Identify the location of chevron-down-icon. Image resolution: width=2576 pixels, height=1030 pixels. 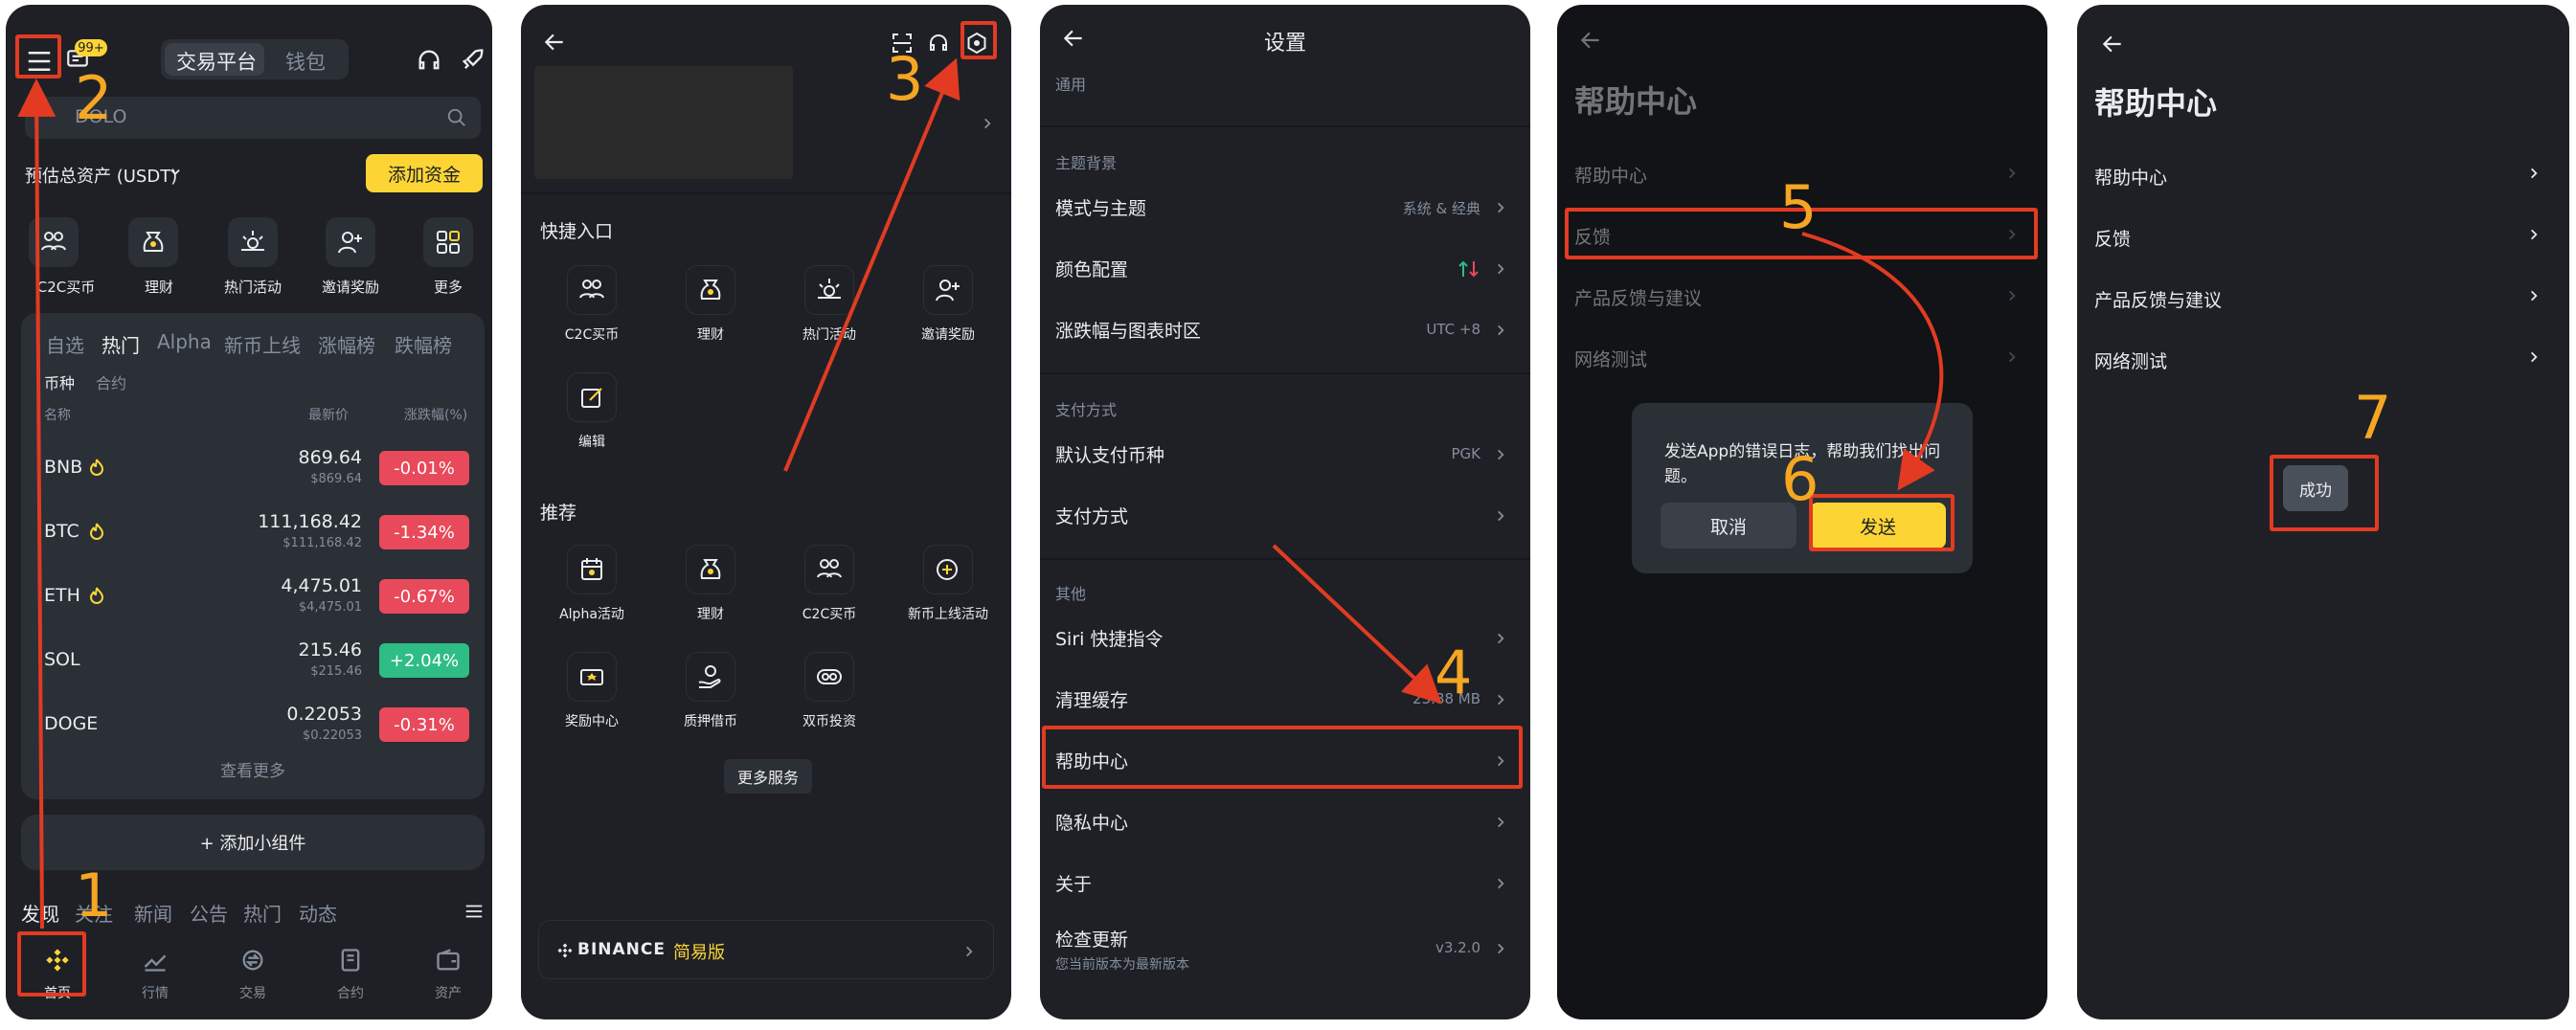
(175, 173).